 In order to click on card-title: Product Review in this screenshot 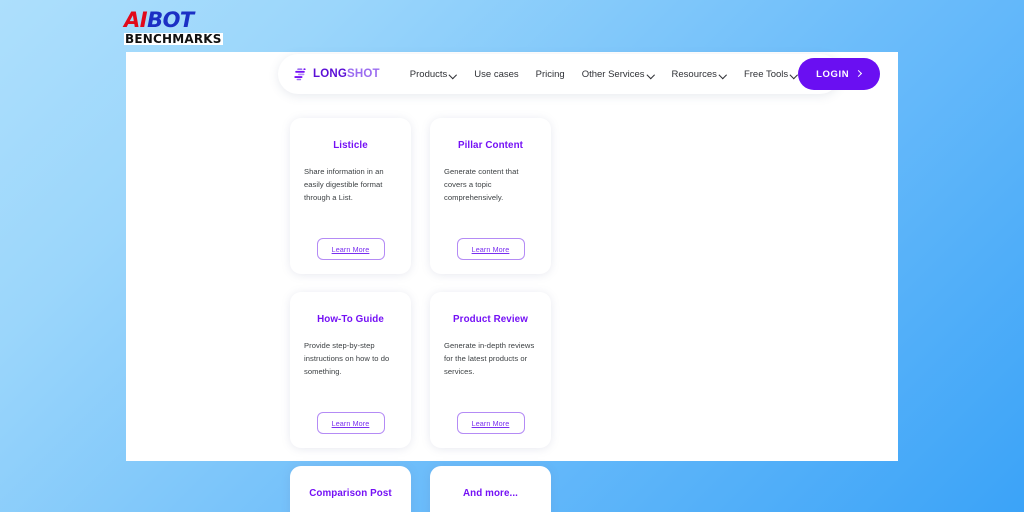, I will do `click(490, 319)`.